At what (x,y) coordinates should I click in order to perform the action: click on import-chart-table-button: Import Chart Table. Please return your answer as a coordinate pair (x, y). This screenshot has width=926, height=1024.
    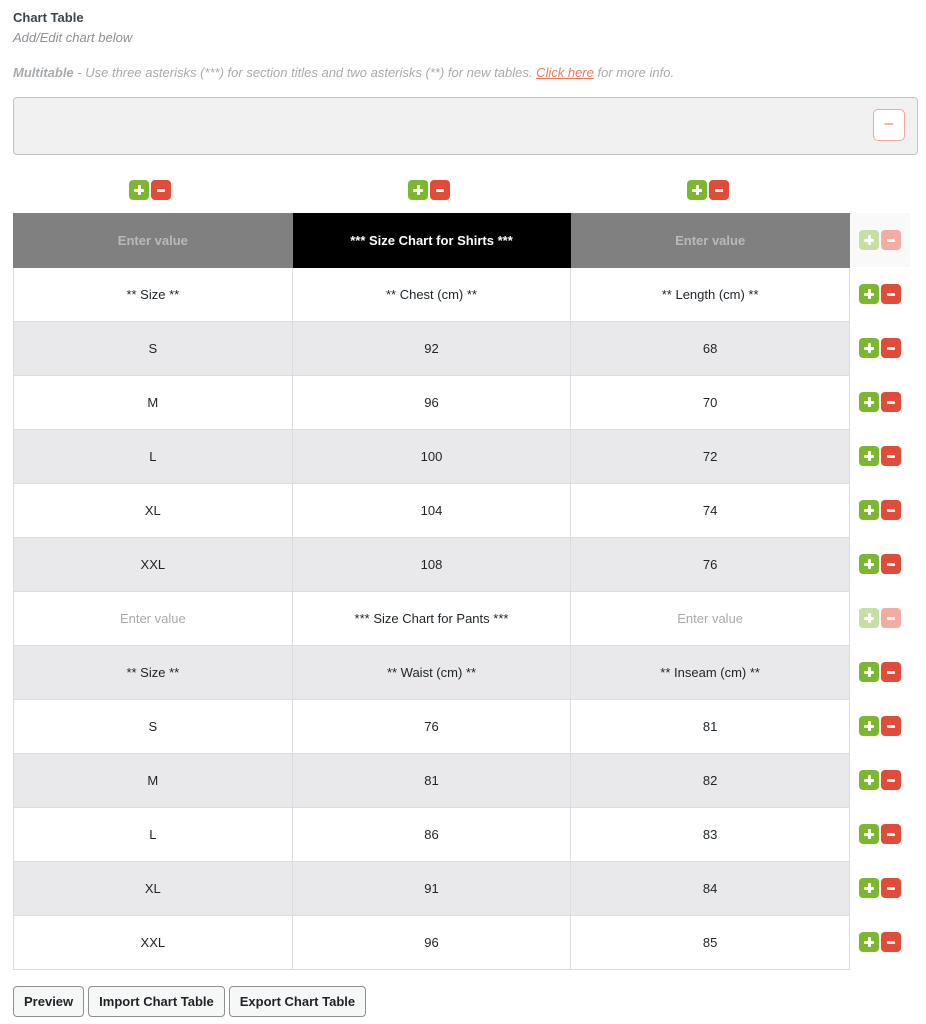
    Looking at the image, I should click on (156, 1001).